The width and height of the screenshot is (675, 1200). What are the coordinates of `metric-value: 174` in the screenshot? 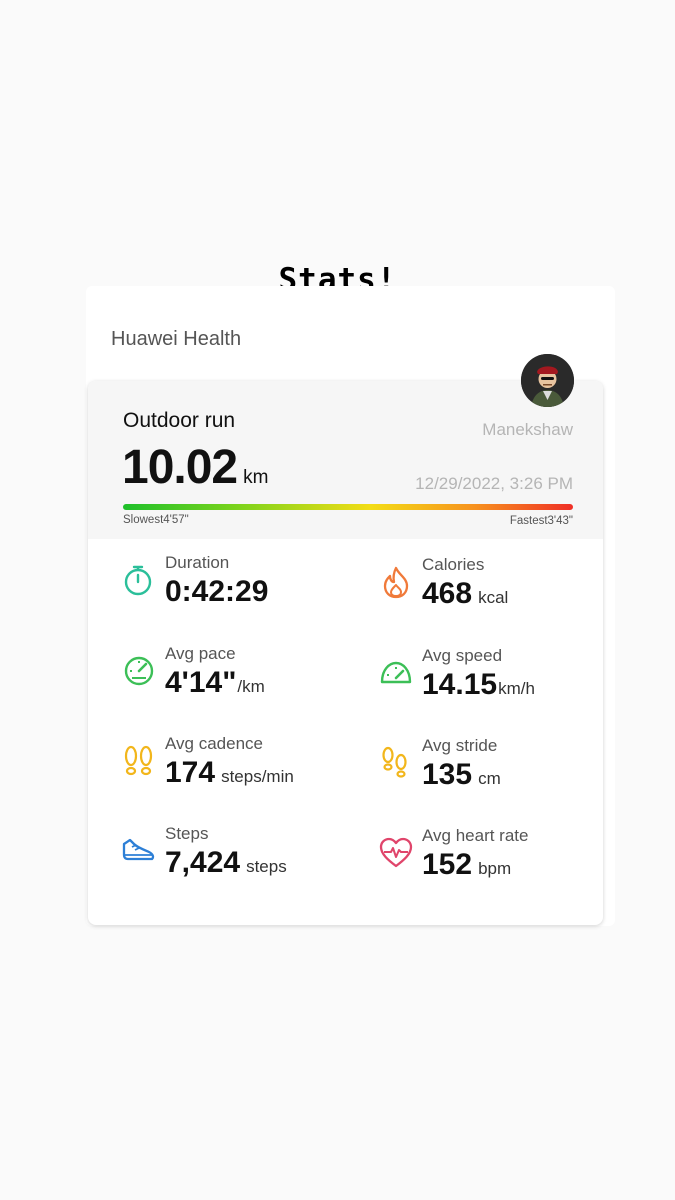 It's located at (190, 772).